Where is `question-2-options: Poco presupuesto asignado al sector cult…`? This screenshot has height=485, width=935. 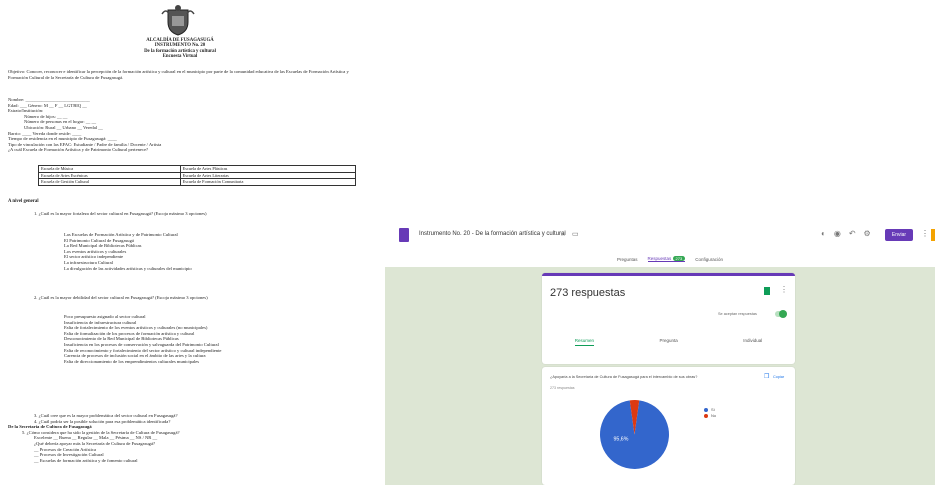 question-2-options: Poco presupuesto asignado al sector cult… is located at coordinates (214, 339).